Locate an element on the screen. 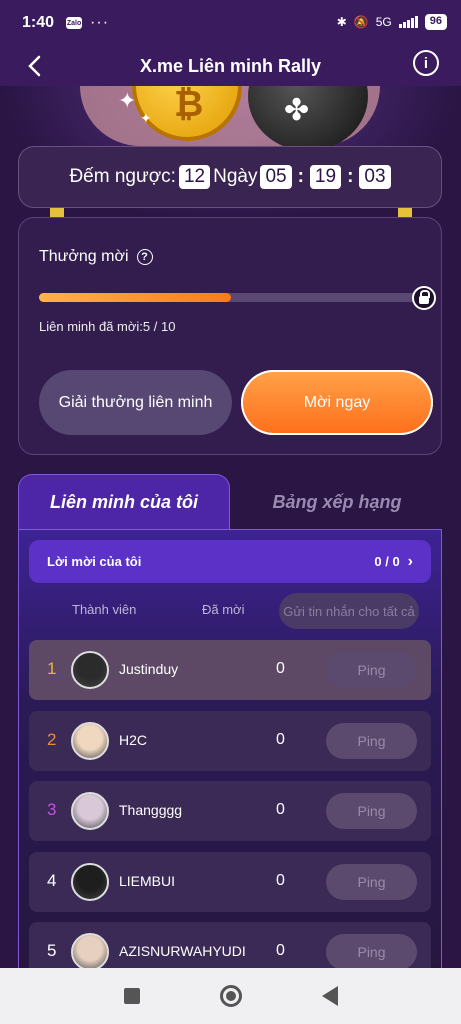 This screenshot has width=461, height=1024. more-notifications-icon: ··· is located at coordinates (100, 22).